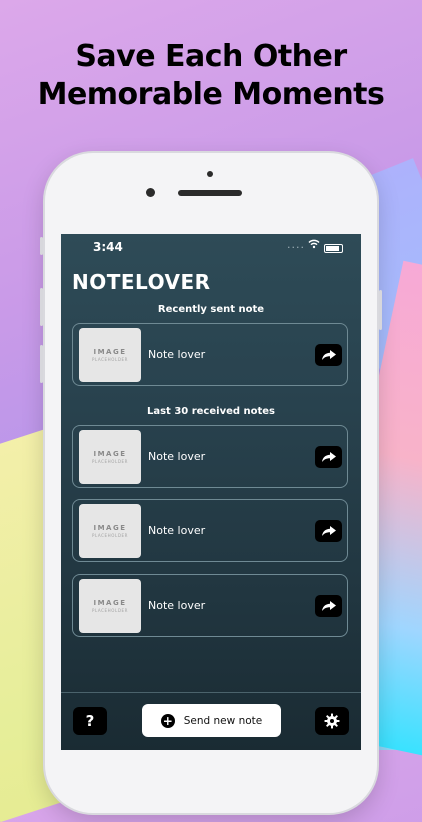 Image resolution: width=422 pixels, height=822 pixels. Describe the element at coordinates (314, 245) in the screenshot. I see `wifi-icon` at that location.